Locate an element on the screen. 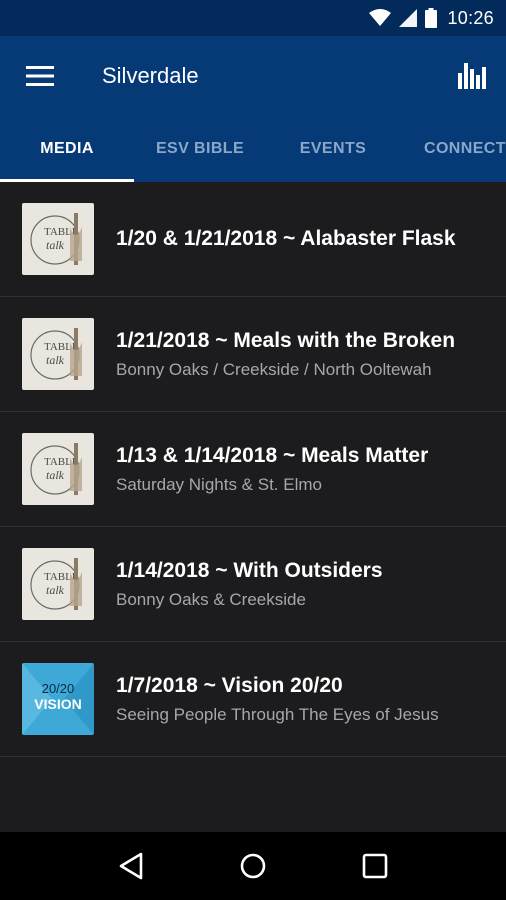 The height and width of the screenshot is (900, 506). media-subtitle: Saturday Nights & St. Elmo is located at coordinates (219, 484).